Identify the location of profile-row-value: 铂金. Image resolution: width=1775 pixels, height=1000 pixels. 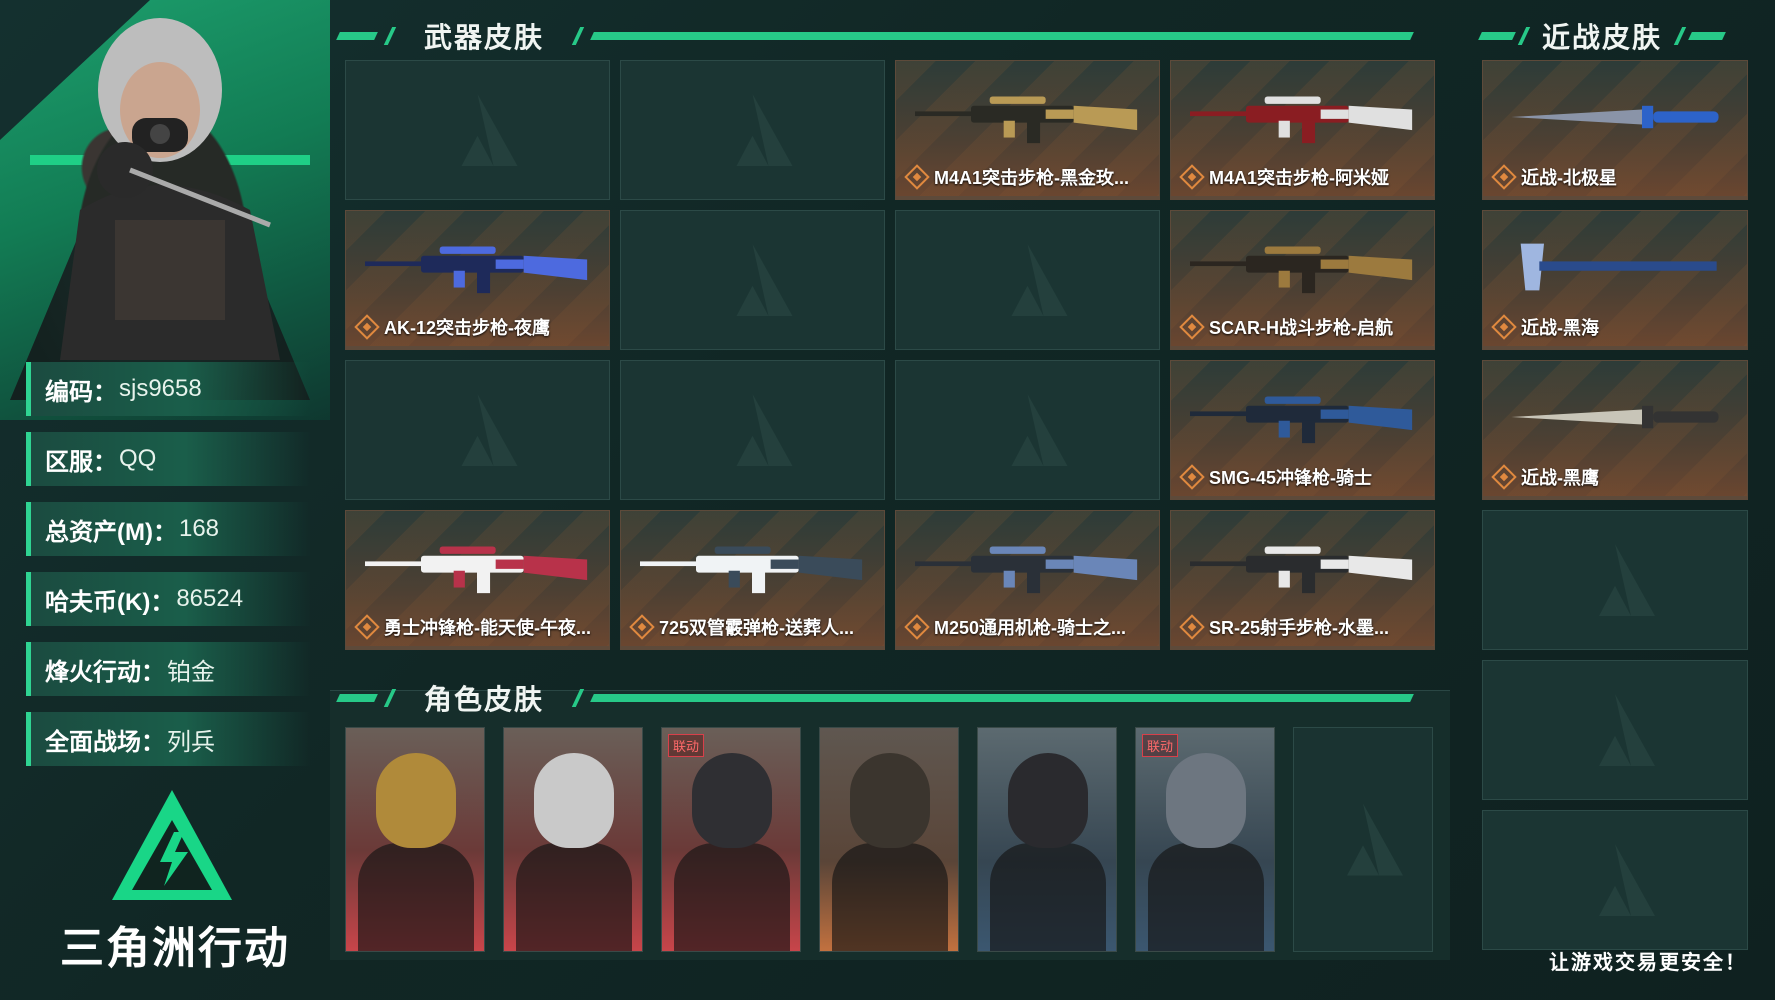
(191, 672).